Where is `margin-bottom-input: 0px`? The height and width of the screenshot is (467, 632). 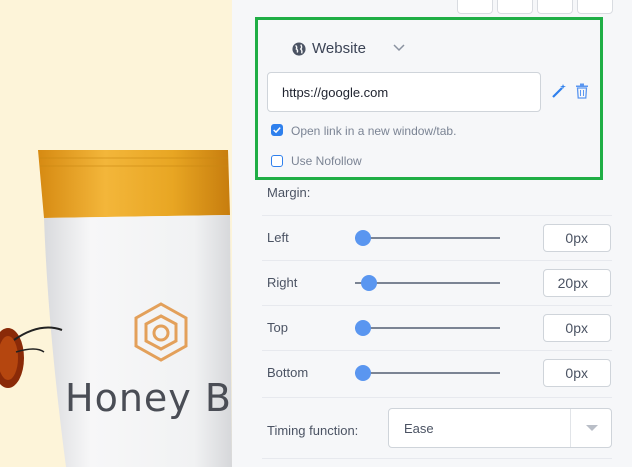 margin-bottom-input: 0px is located at coordinates (577, 373).